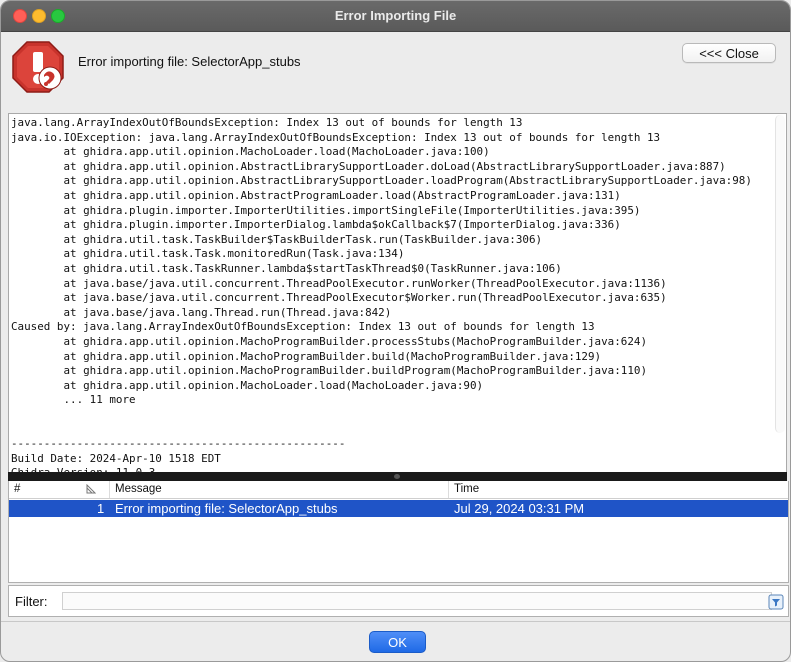 This screenshot has height=662, width=791. Describe the element at coordinates (138, 489) in the screenshot. I see `column-header-message: Message` at that location.